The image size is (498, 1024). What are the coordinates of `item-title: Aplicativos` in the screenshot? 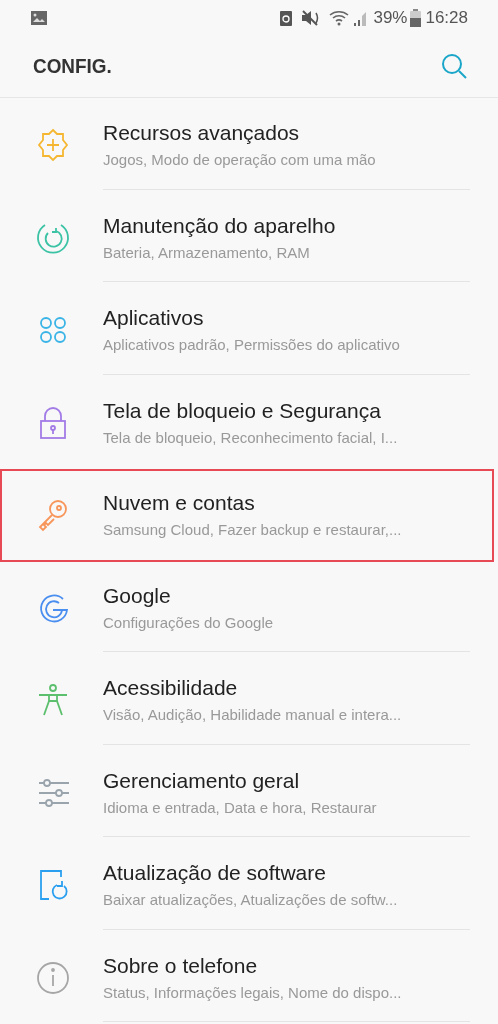 It's located at (153, 318).